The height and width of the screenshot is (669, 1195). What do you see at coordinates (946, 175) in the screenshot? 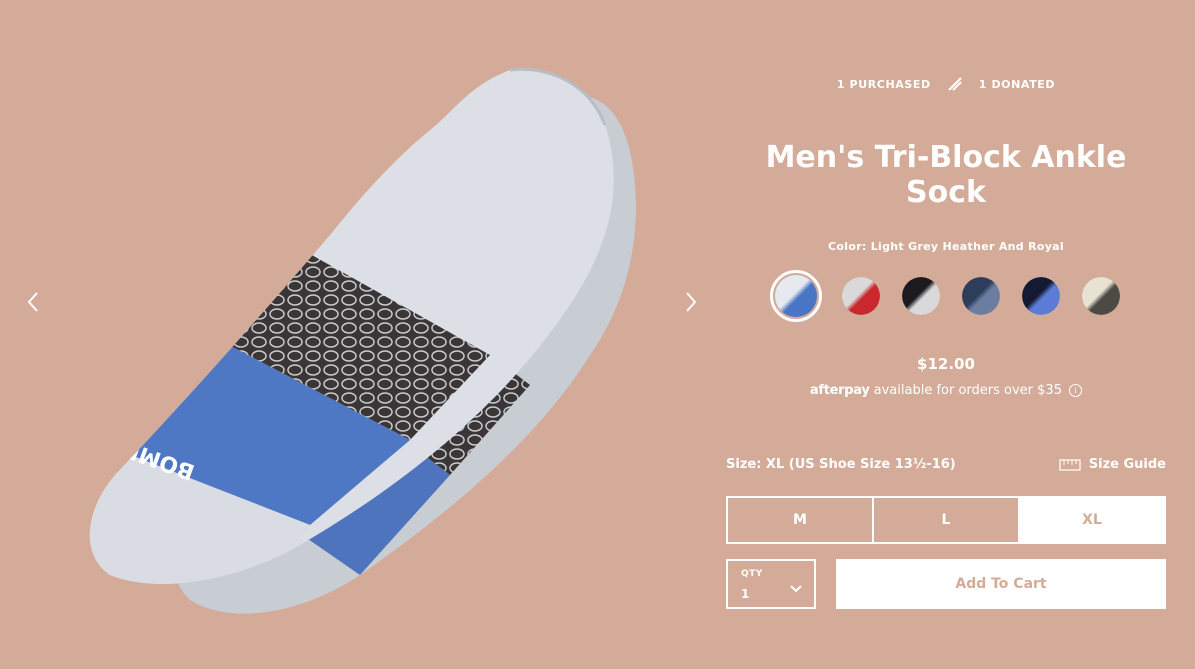
I see `product-title: Men's Tri-Block Ankle Sock` at bounding box center [946, 175].